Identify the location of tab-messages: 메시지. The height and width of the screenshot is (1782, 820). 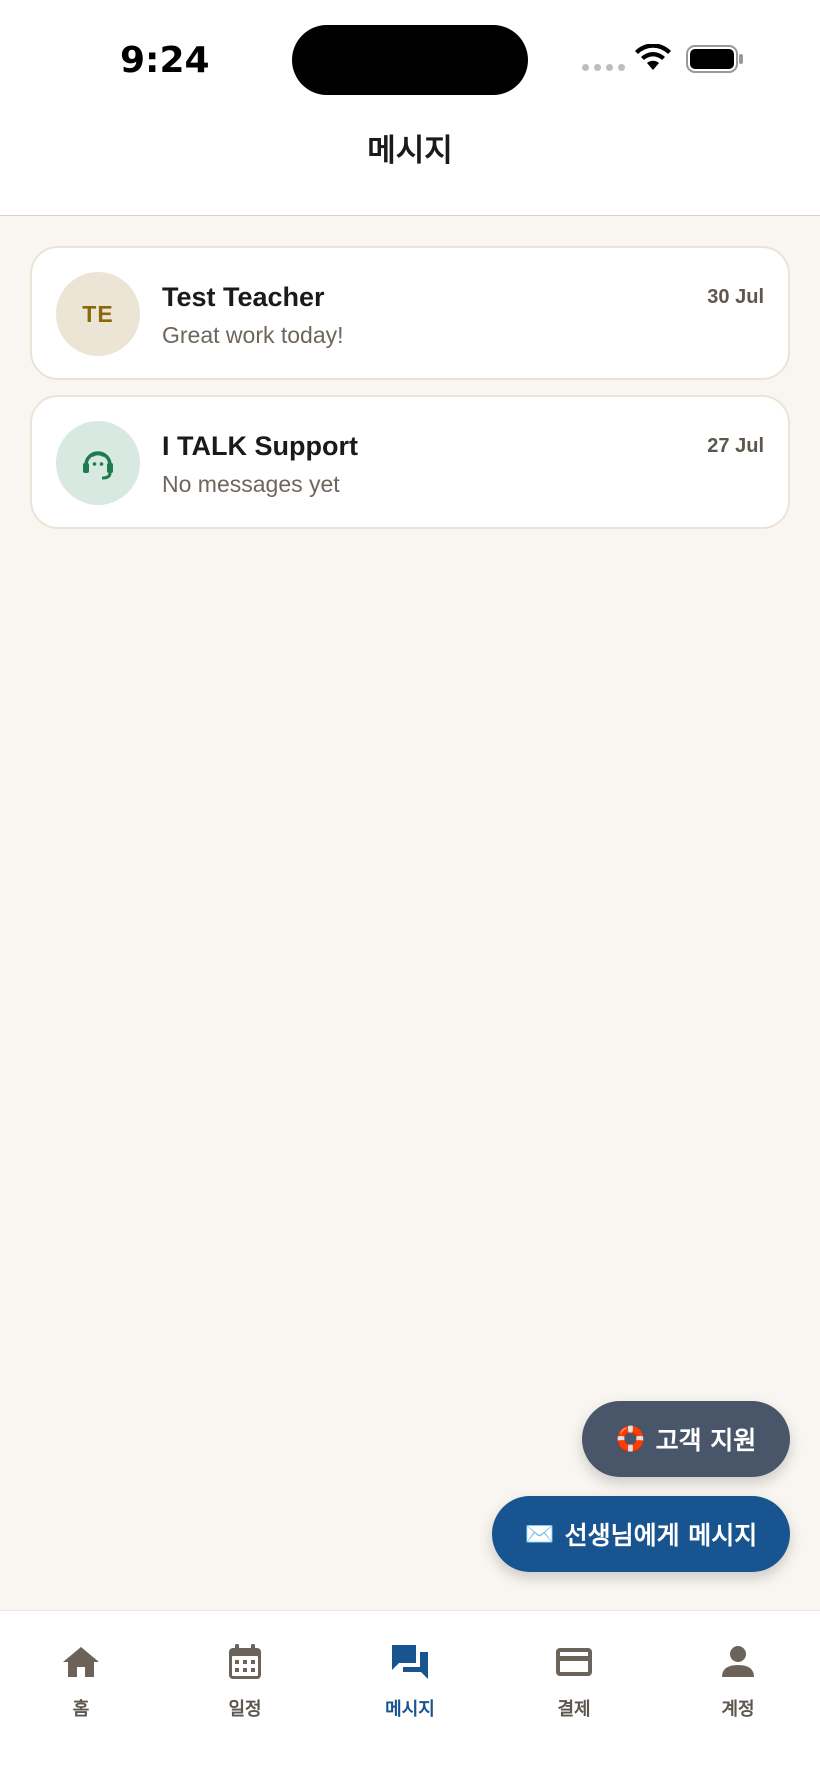
(410, 1681).